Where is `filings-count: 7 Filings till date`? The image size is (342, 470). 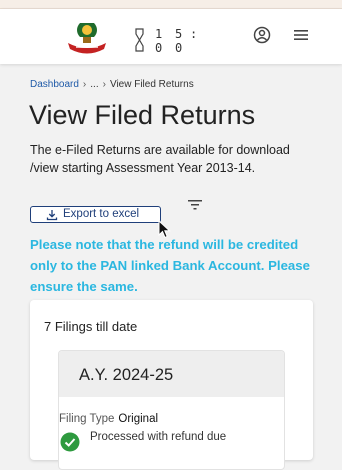 filings-count: 7 Filings till date is located at coordinates (91, 326).